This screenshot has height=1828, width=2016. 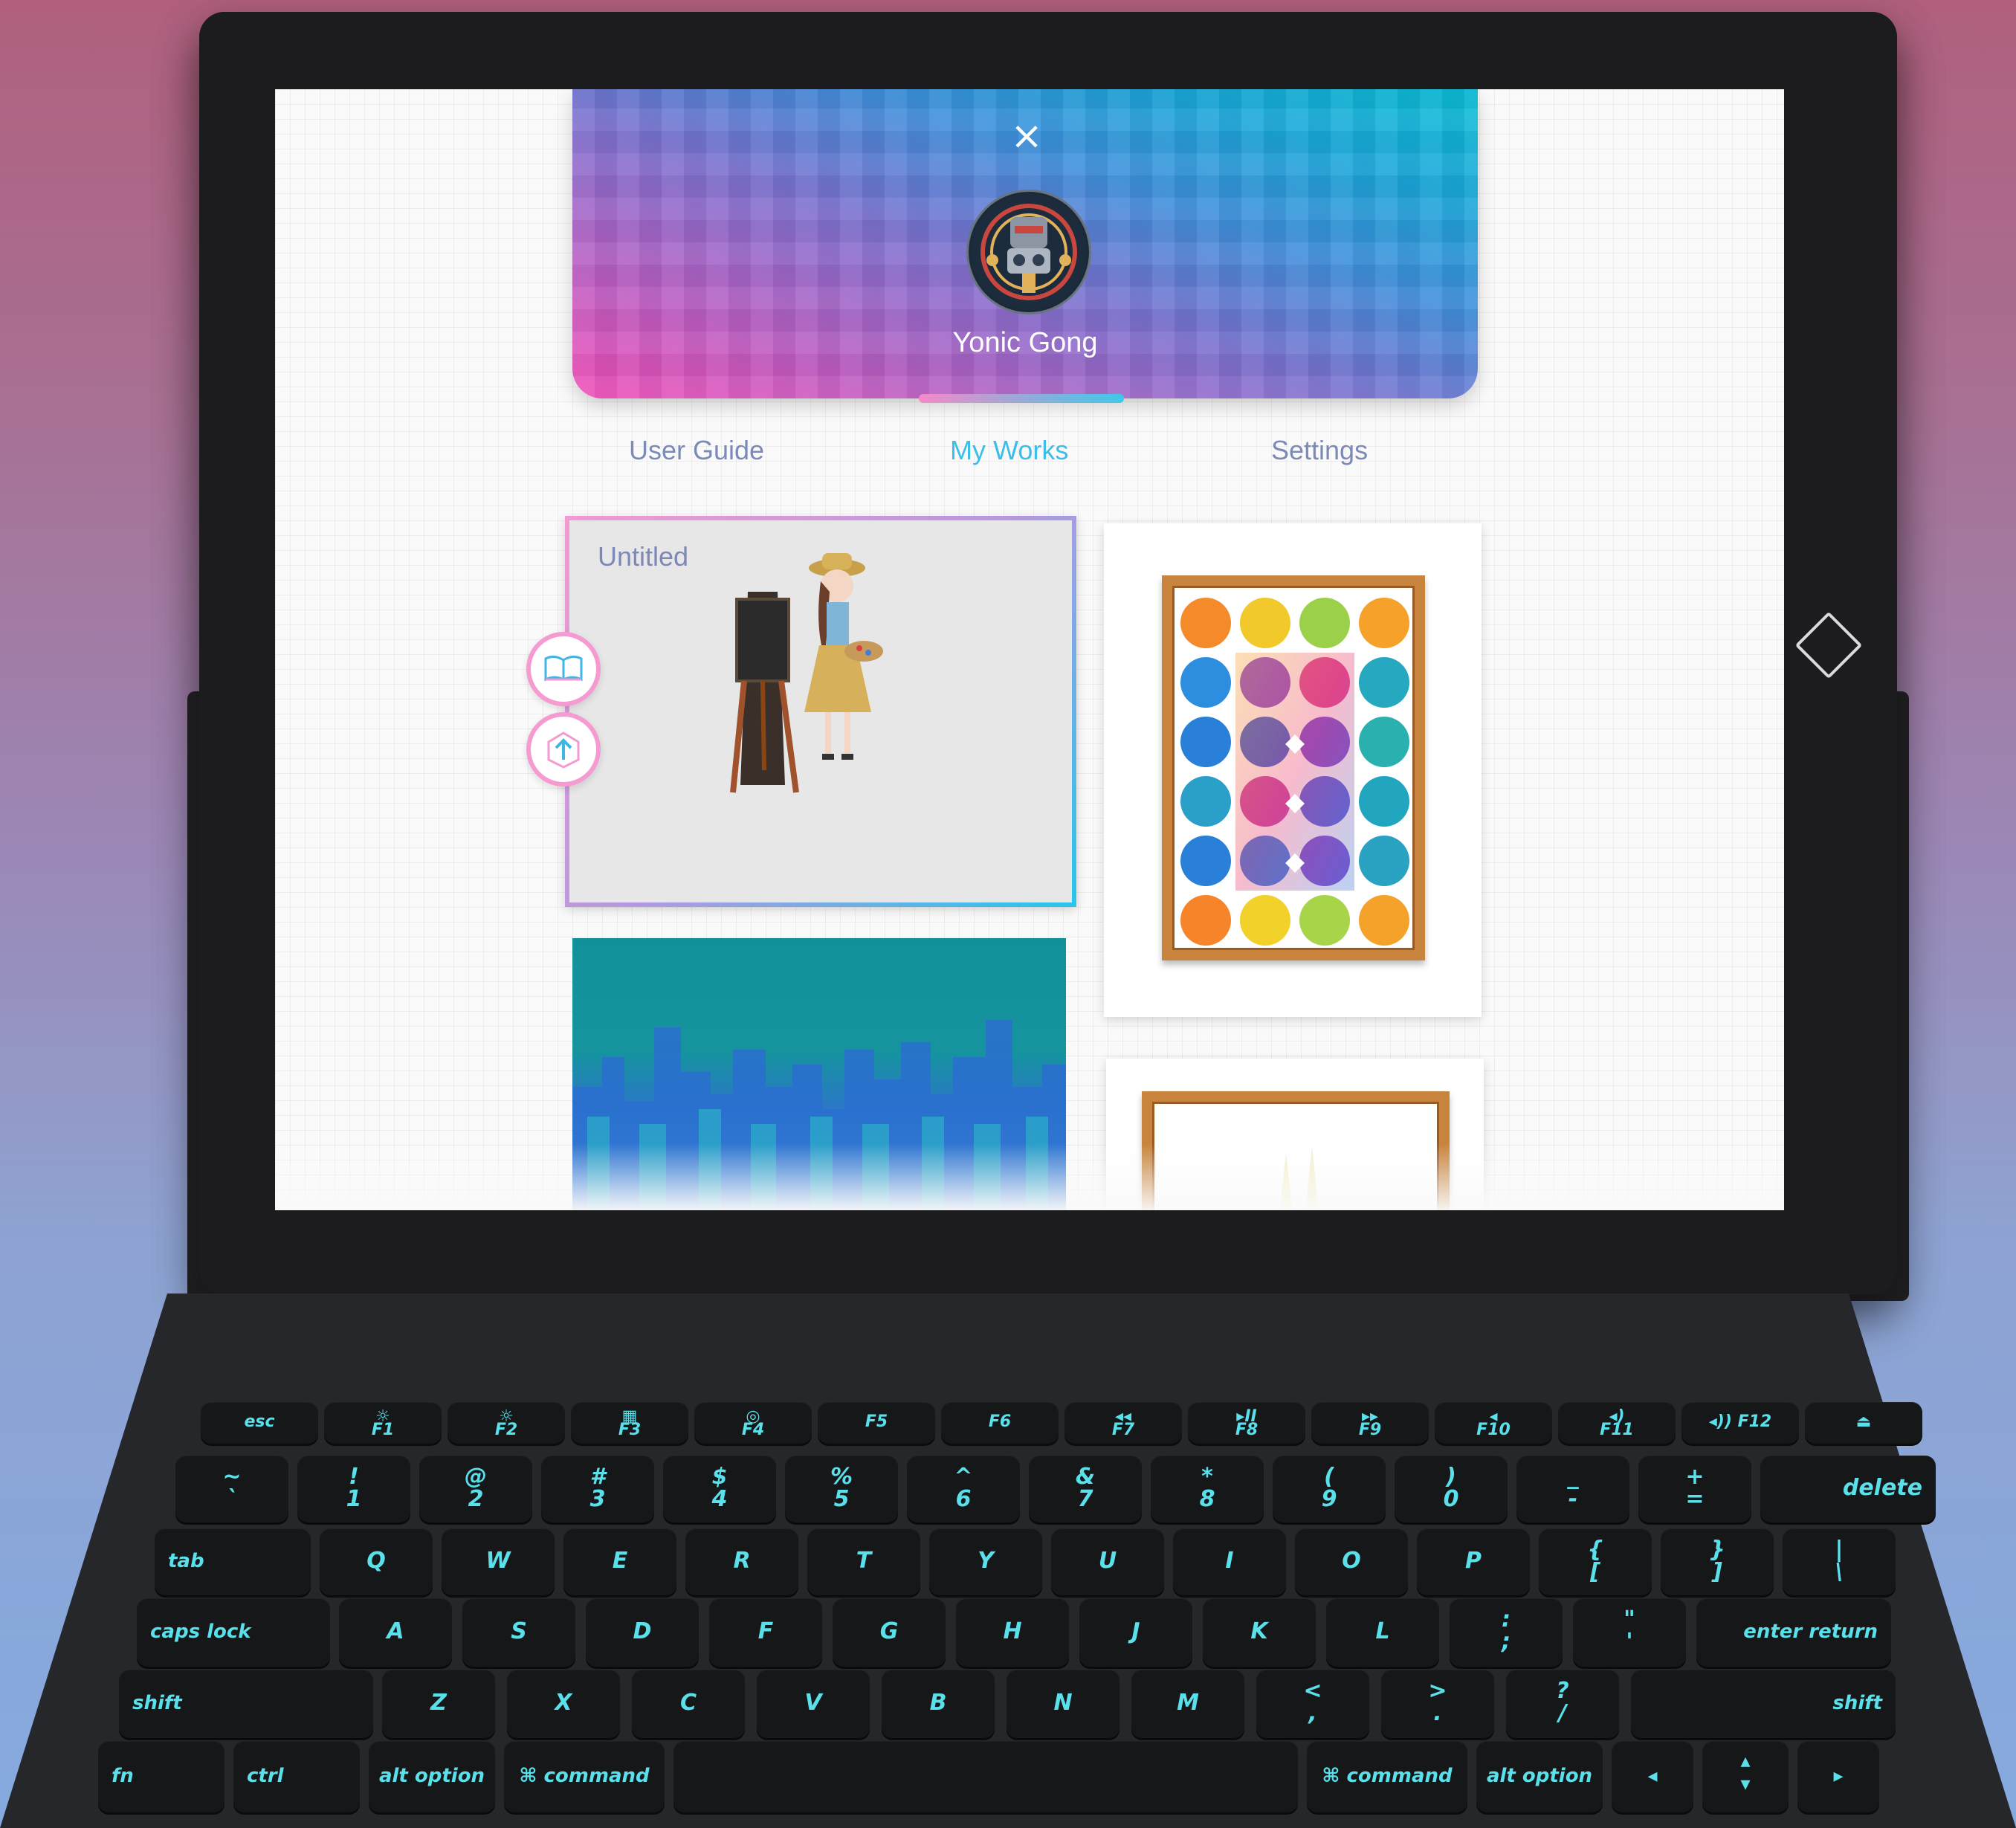 I want to click on key-a-4: F, so click(x=766, y=1632).